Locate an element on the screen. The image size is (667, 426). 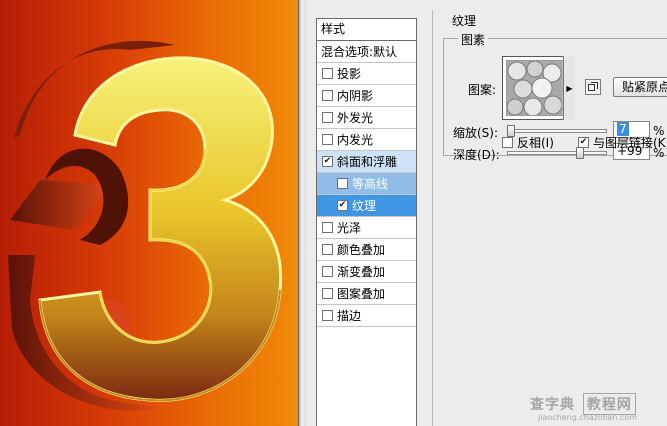
elements-group-title: 图素 is located at coordinates (473, 39).